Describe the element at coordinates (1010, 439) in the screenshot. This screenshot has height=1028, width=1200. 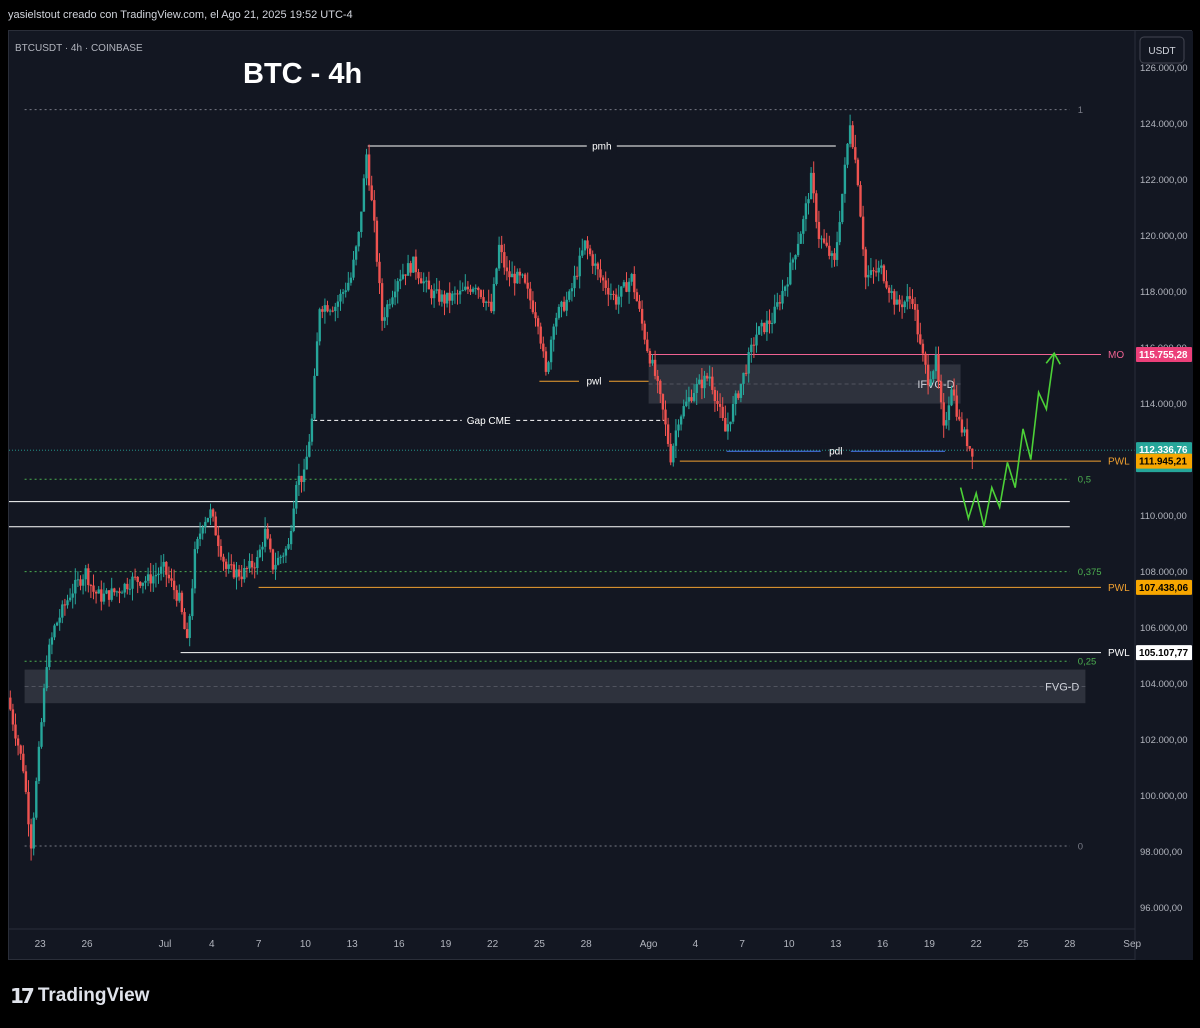
I see `projection` at that location.